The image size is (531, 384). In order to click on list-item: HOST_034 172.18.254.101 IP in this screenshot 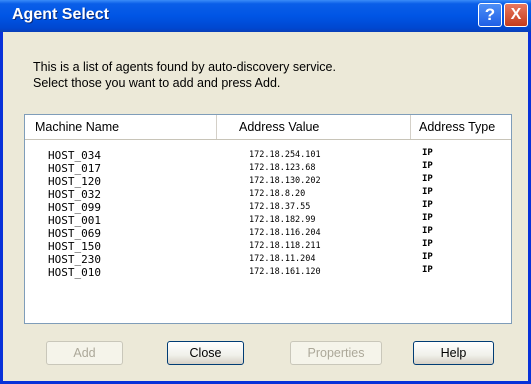, I will do `click(268, 155)`.